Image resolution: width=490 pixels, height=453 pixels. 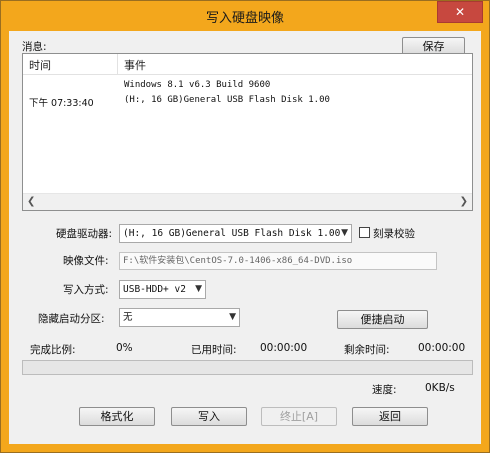 I want to click on completion-label: 完成比例:, so click(x=53, y=350).